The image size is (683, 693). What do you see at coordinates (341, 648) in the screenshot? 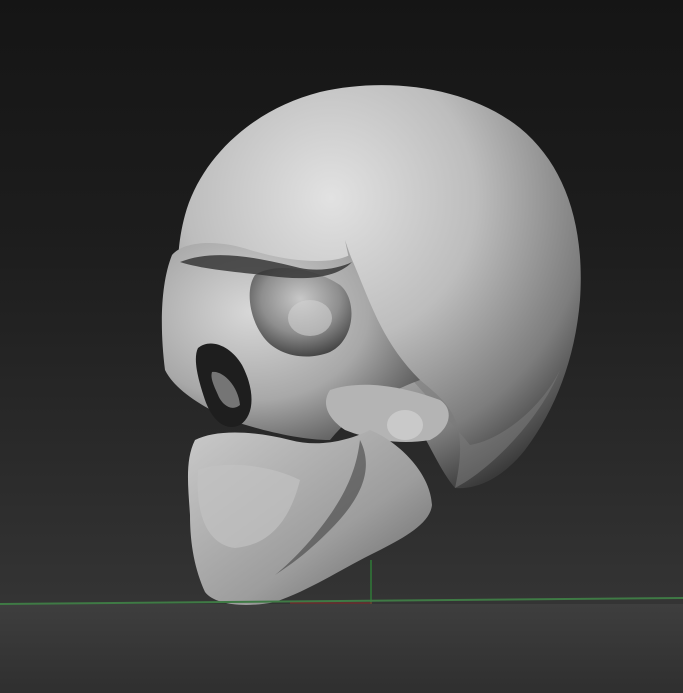
I see `ground-plane` at bounding box center [341, 648].